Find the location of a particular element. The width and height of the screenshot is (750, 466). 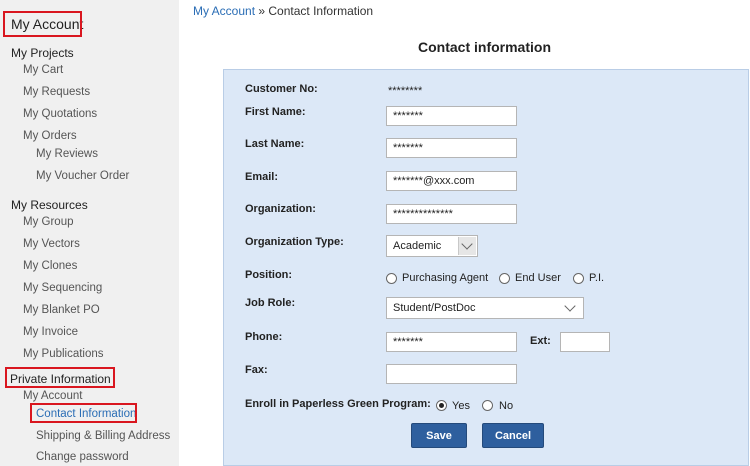

sidebar-heading-resources: My Resources is located at coordinates (49, 205).